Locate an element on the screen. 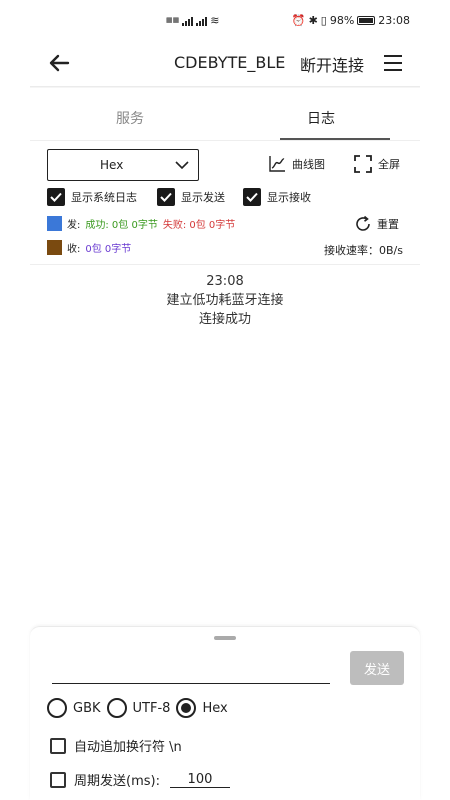 This screenshot has width=450, height=800. signal-strength-icon is located at coordinates (188, 21).